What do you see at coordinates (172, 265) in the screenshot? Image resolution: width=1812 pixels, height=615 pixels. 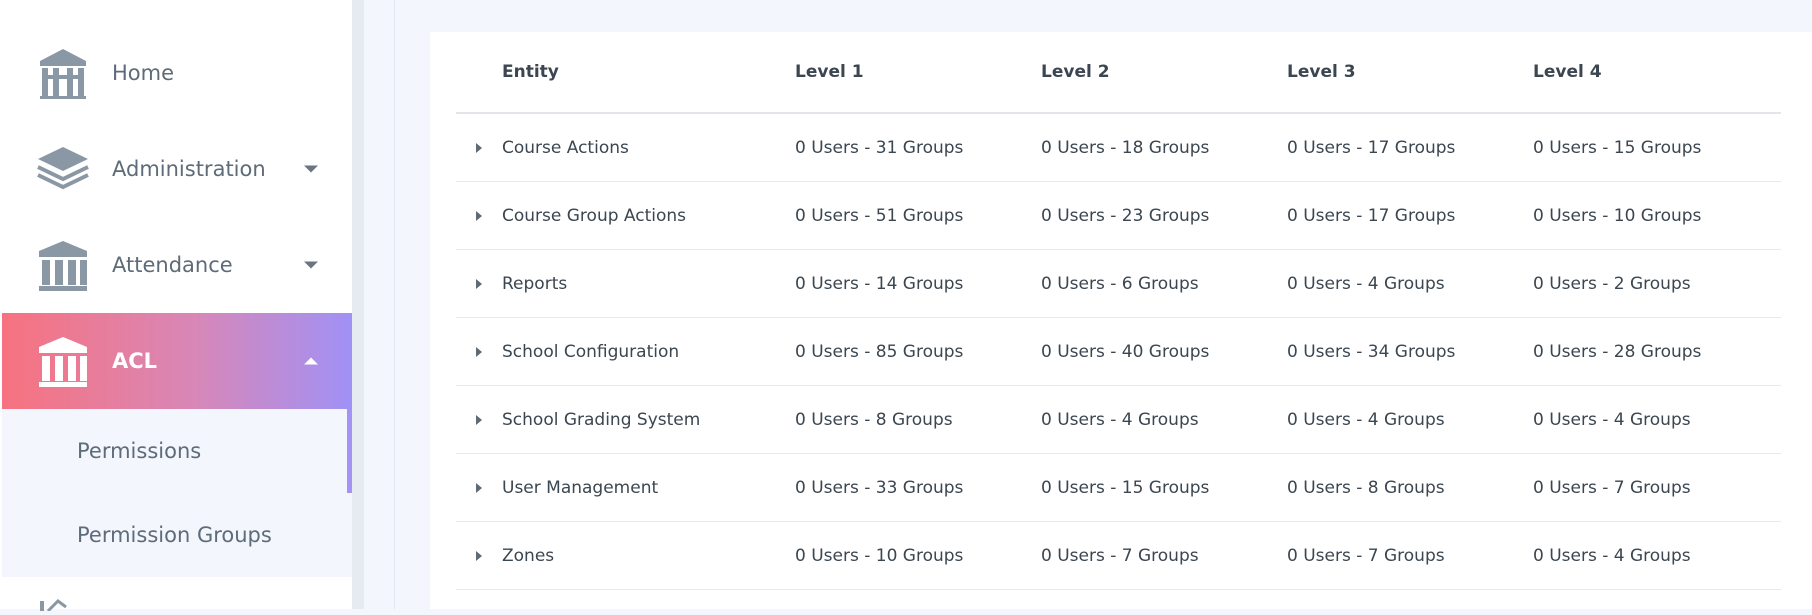 I see `sidebar-item-label: Attendance` at bounding box center [172, 265].